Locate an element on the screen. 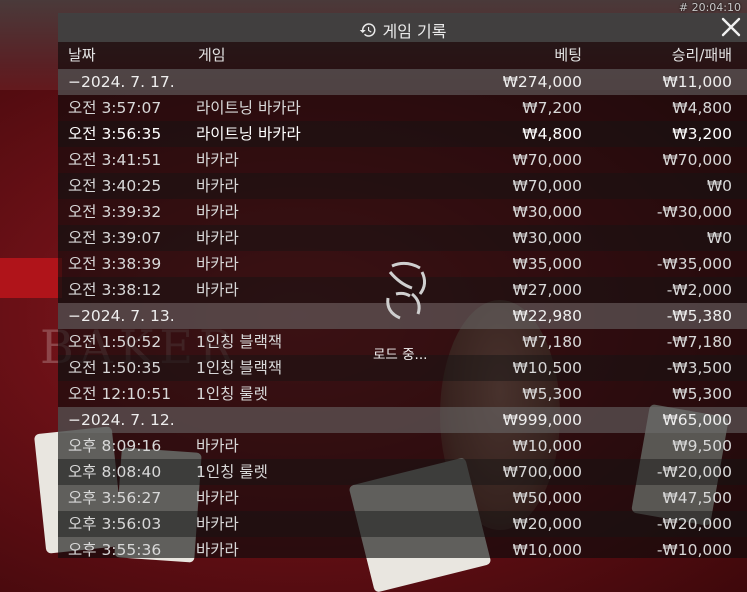 The height and width of the screenshot is (592, 747). column-header-game: 게임 is located at coordinates (212, 55).